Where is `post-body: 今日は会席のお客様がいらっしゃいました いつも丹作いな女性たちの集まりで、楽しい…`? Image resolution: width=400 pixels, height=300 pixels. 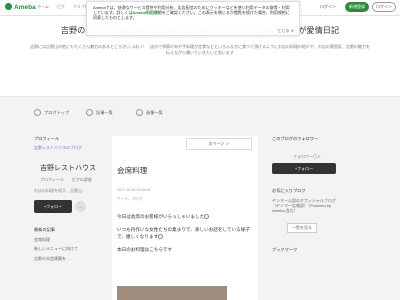
post-body: 今日は会席のお客様がいらっしゃいました いつも丹作いな女性たちの集まりで、楽しい… is located at coordinates (185, 235).